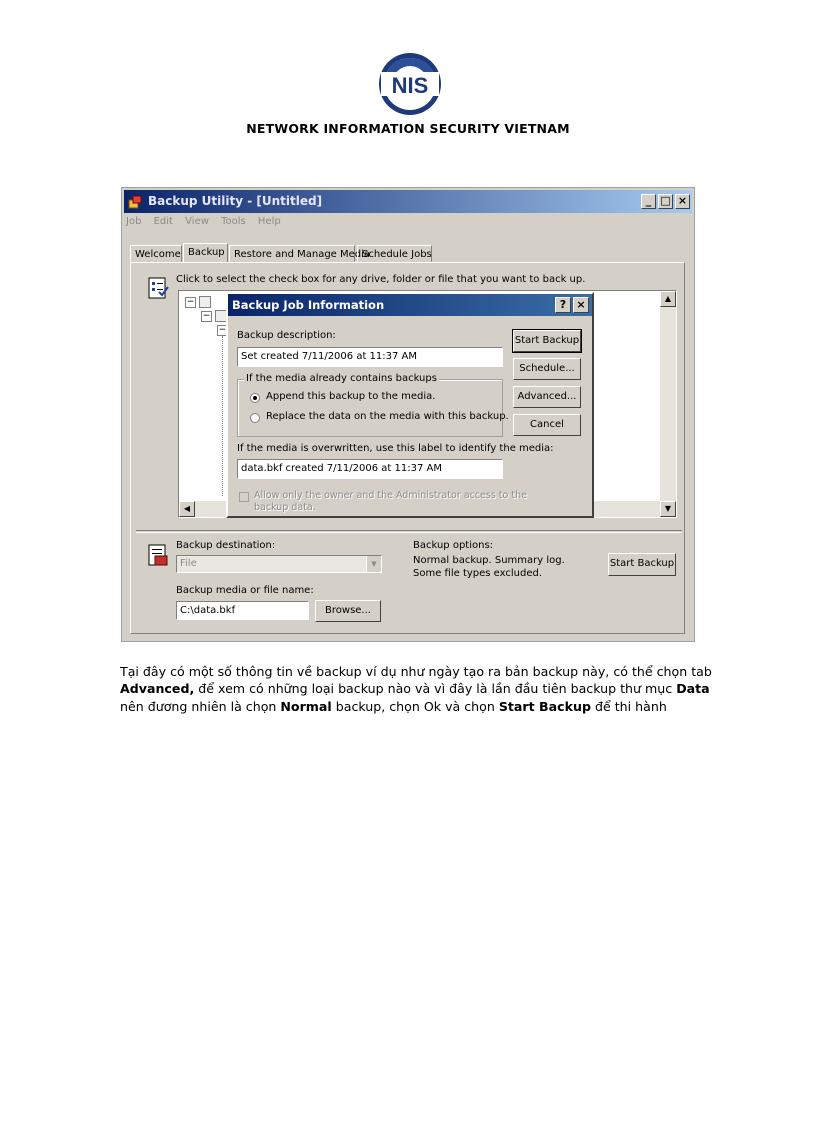 Image resolution: width=816 pixels, height=1123 pixels. I want to click on backup-options-line2: Some file types excluded., so click(478, 573).